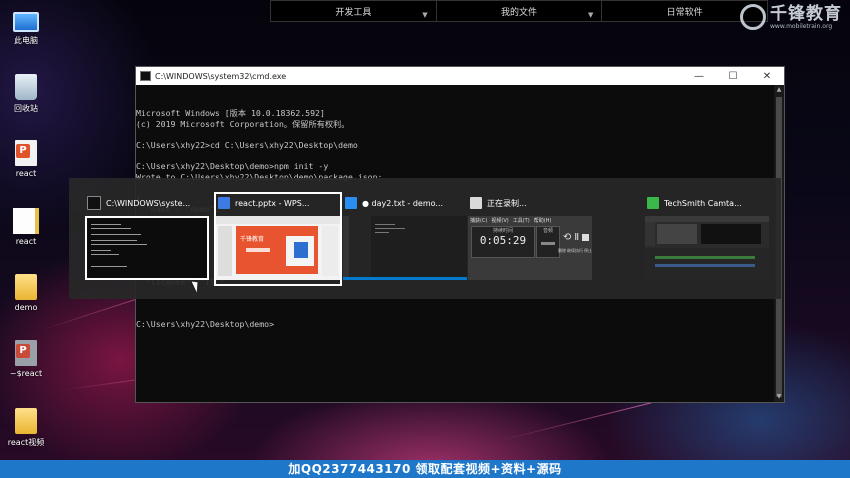 This screenshot has height=478, width=850. What do you see at coordinates (779, 90) in the screenshot?
I see `scroll-up-icon: ▲` at bounding box center [779, 90].